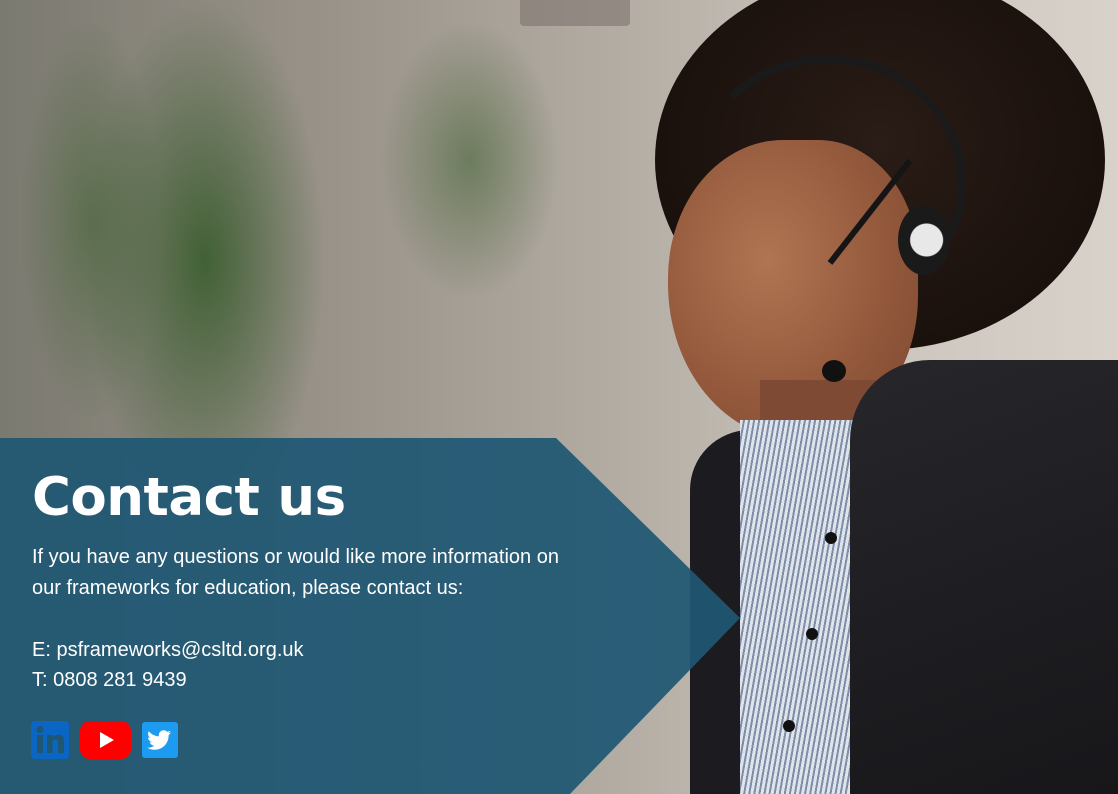  What do you see at coordinates (352, 680) in the screenshot?
I see `phone-line: T: 0808 281 9439` at bounding box center [352, 680].